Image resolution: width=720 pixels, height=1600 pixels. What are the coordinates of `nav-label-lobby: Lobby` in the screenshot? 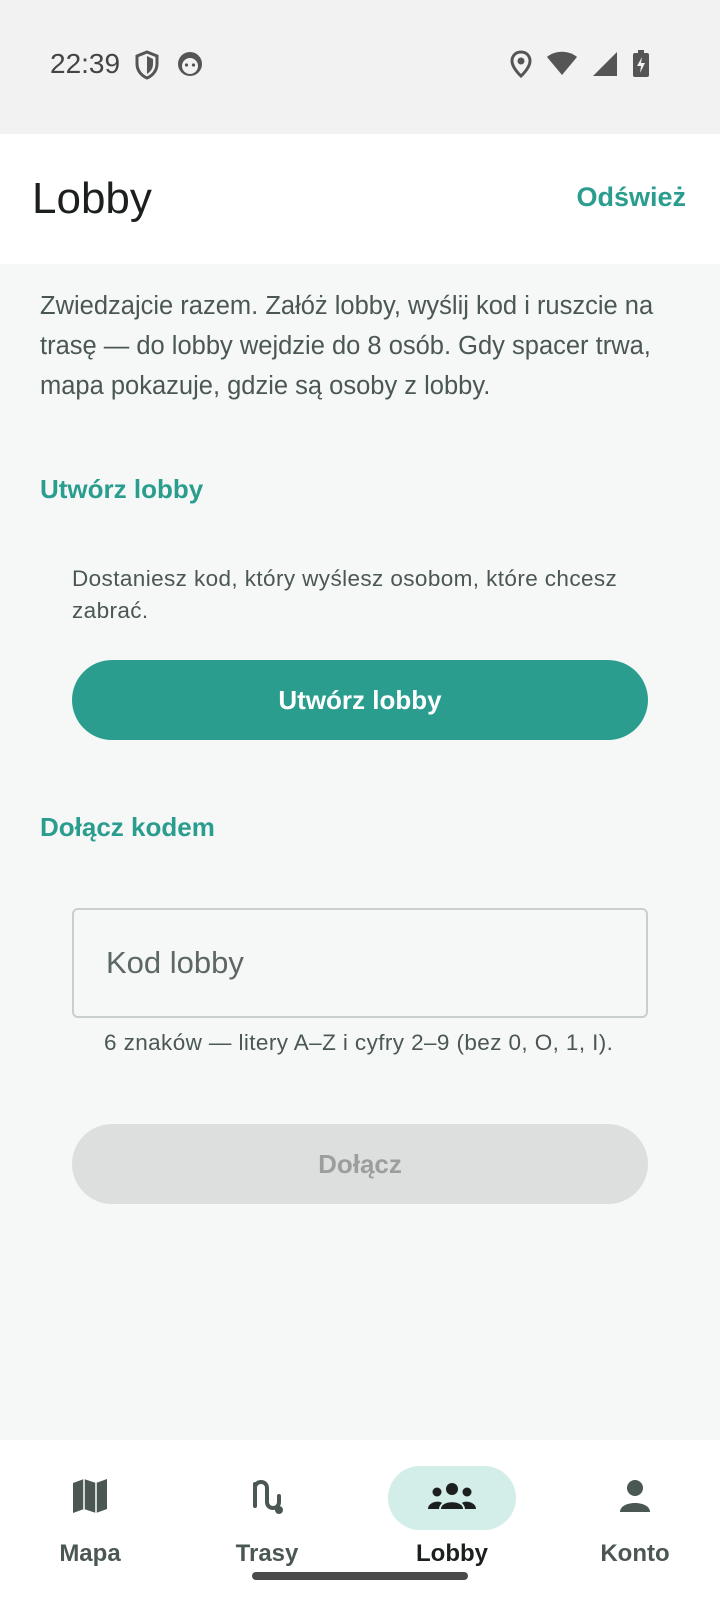 It's located at (452, 1553).